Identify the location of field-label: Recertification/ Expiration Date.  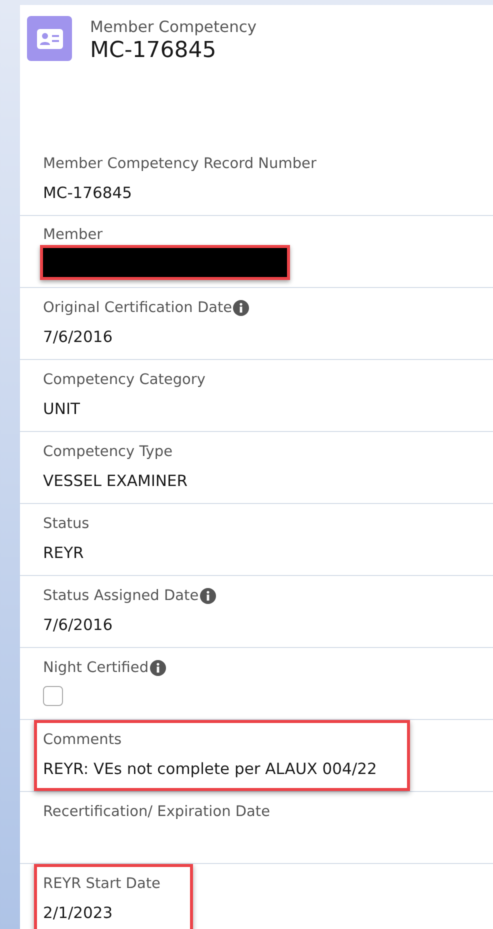
(156, 812).